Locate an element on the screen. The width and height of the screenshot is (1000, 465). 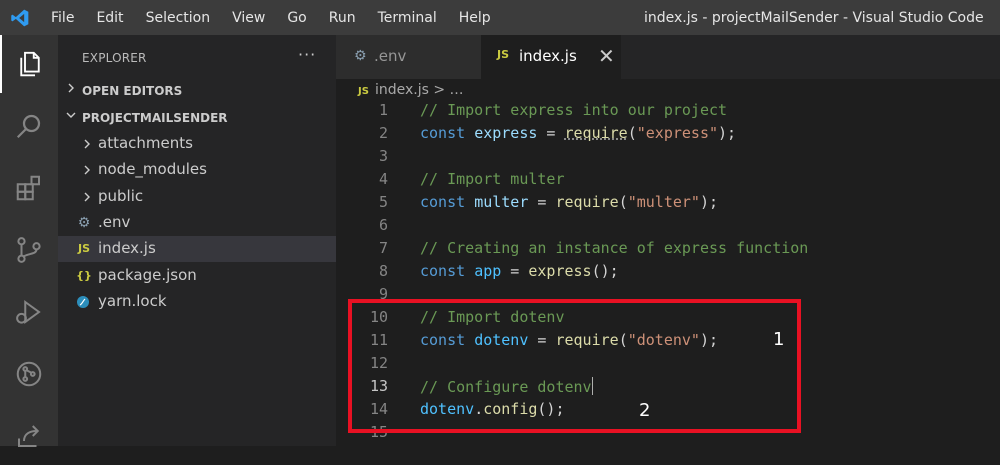
tree-folder-public: public is located at coordinates (197, 197).